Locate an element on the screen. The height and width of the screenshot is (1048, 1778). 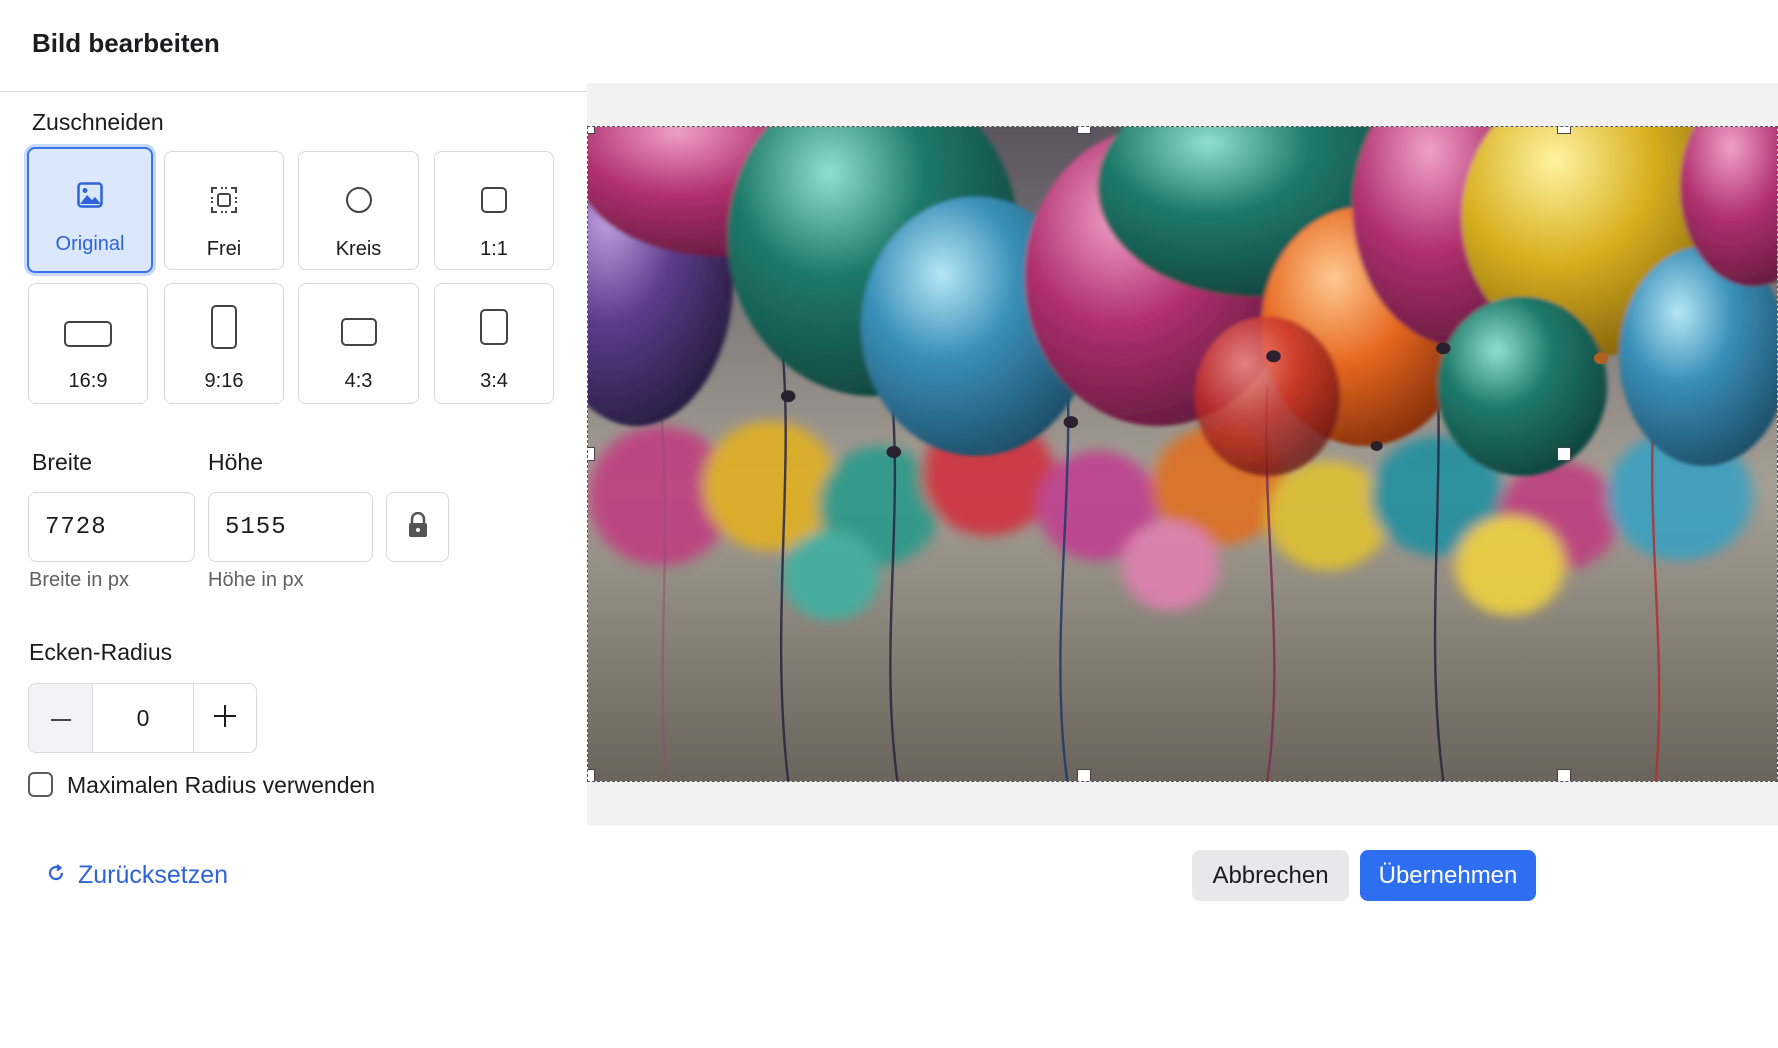
crop-option-label: 16:9 is located at coordinates (88, 381).